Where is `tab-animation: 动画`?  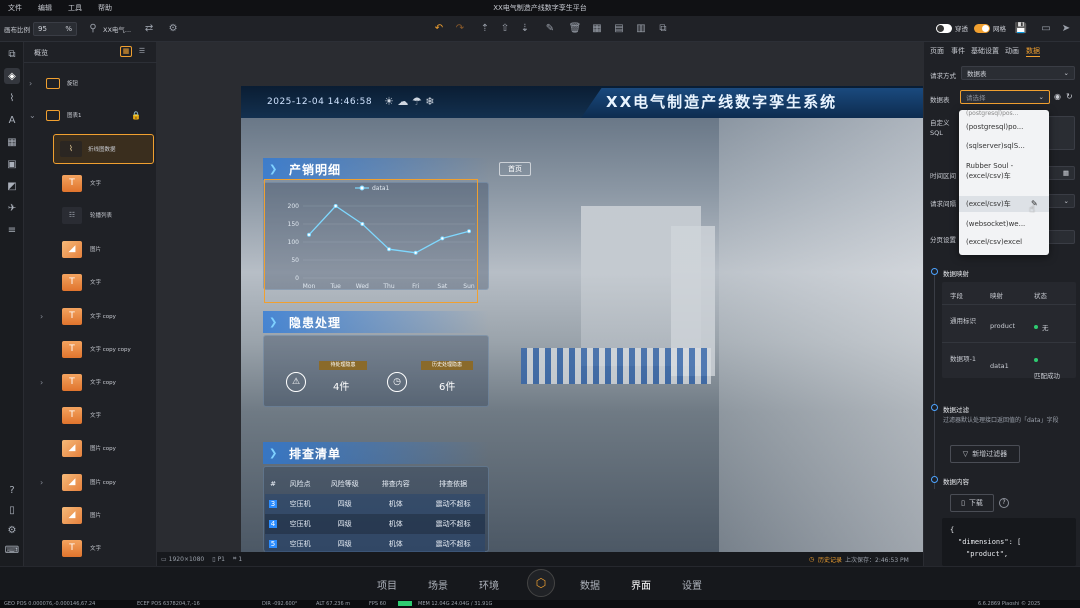
tab-animation: 动画 is located at coordinates (1012, 51).